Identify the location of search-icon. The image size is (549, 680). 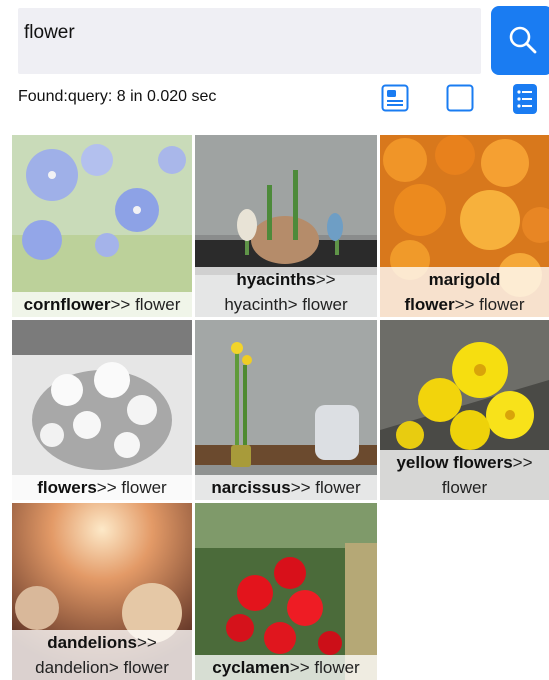
(523, 40).